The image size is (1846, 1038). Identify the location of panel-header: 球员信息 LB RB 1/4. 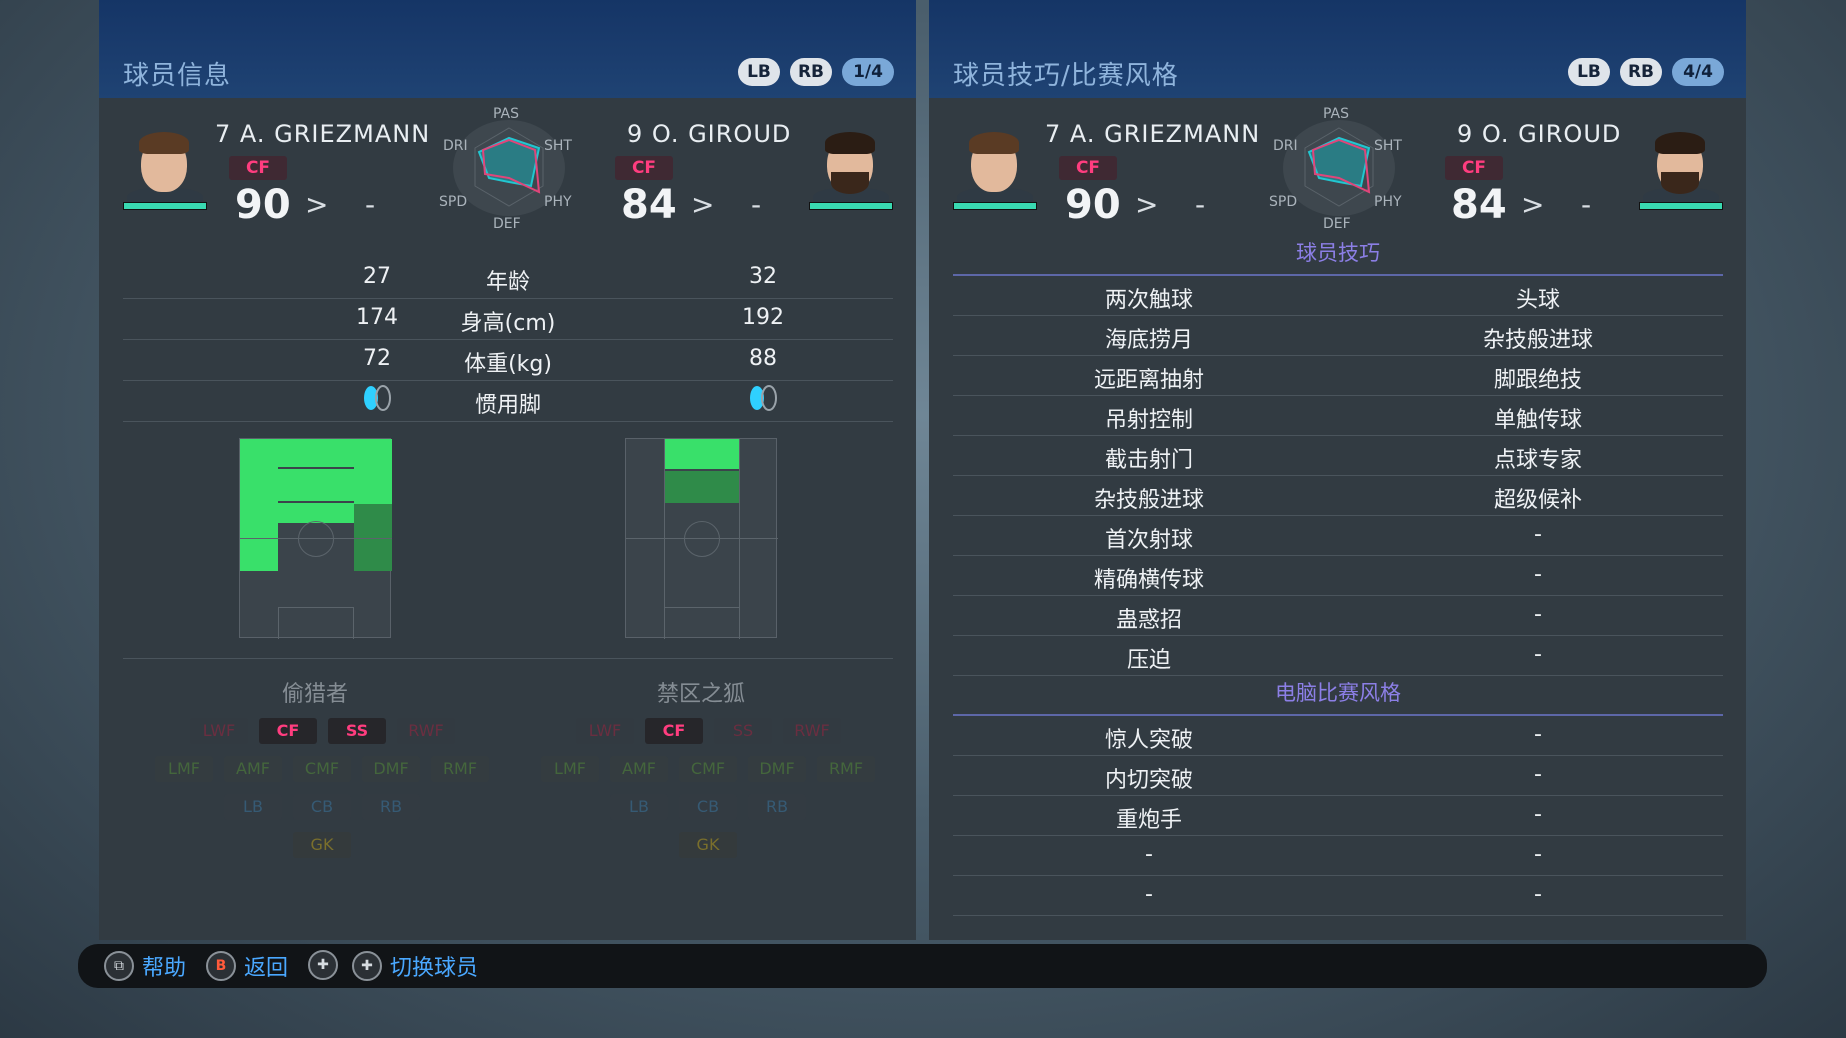
(507, 49).